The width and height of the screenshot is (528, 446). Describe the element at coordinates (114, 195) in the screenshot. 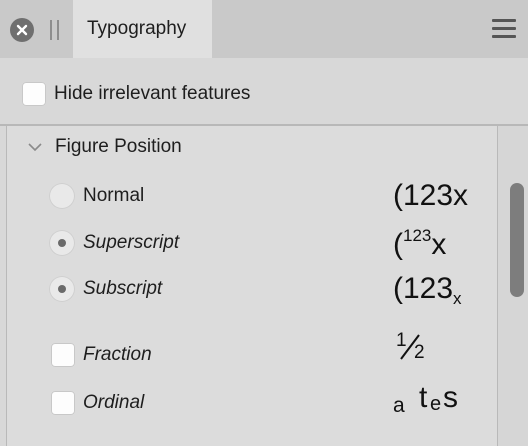

I see `option-label: Normal` at that location.